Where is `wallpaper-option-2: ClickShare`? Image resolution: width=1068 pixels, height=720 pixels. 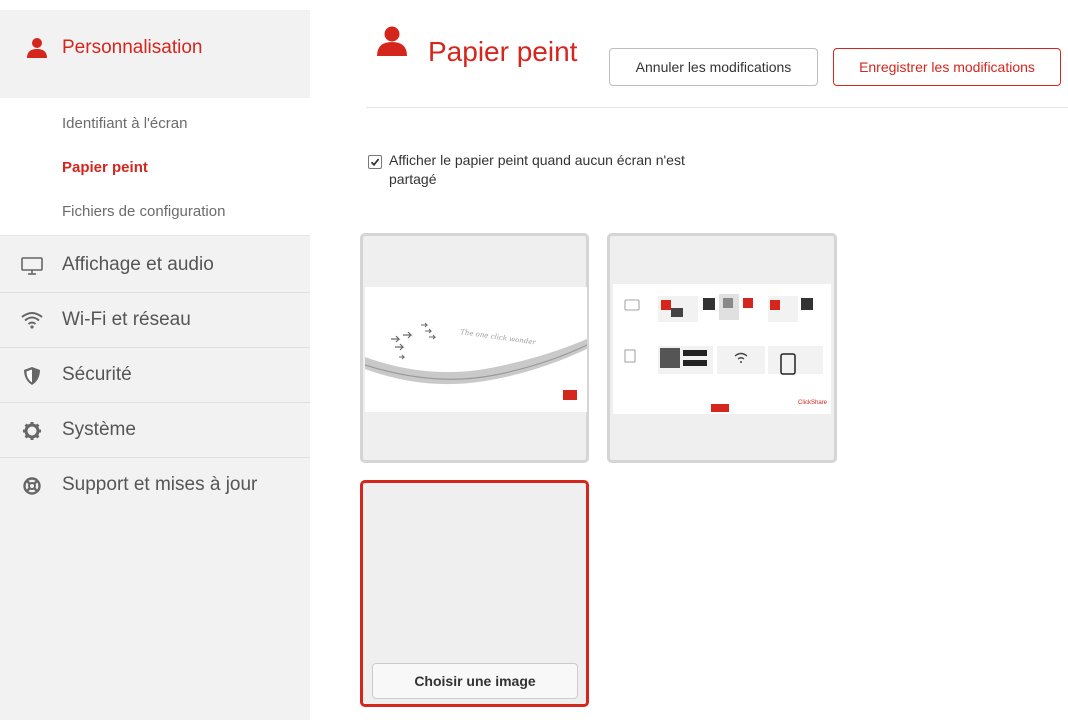
wallpaper-option-2: ClickShare is located at coordinates (722, 348).